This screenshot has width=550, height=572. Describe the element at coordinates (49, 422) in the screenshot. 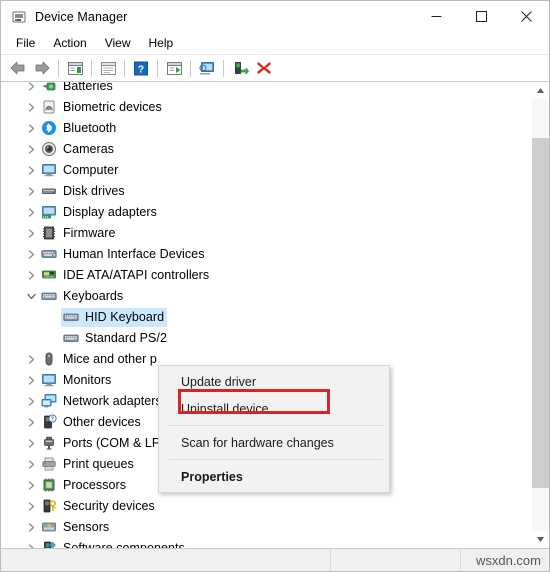

I see `other-device-icon: ?` at that location.